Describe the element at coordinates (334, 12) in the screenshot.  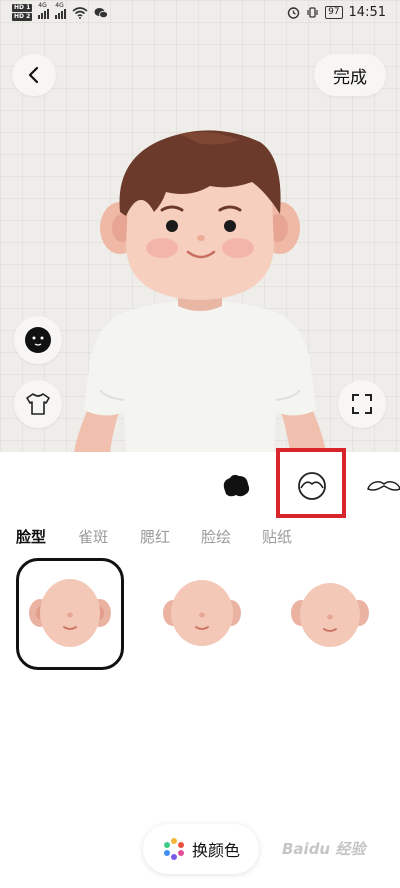
I see `battery-level: 97` at that location.